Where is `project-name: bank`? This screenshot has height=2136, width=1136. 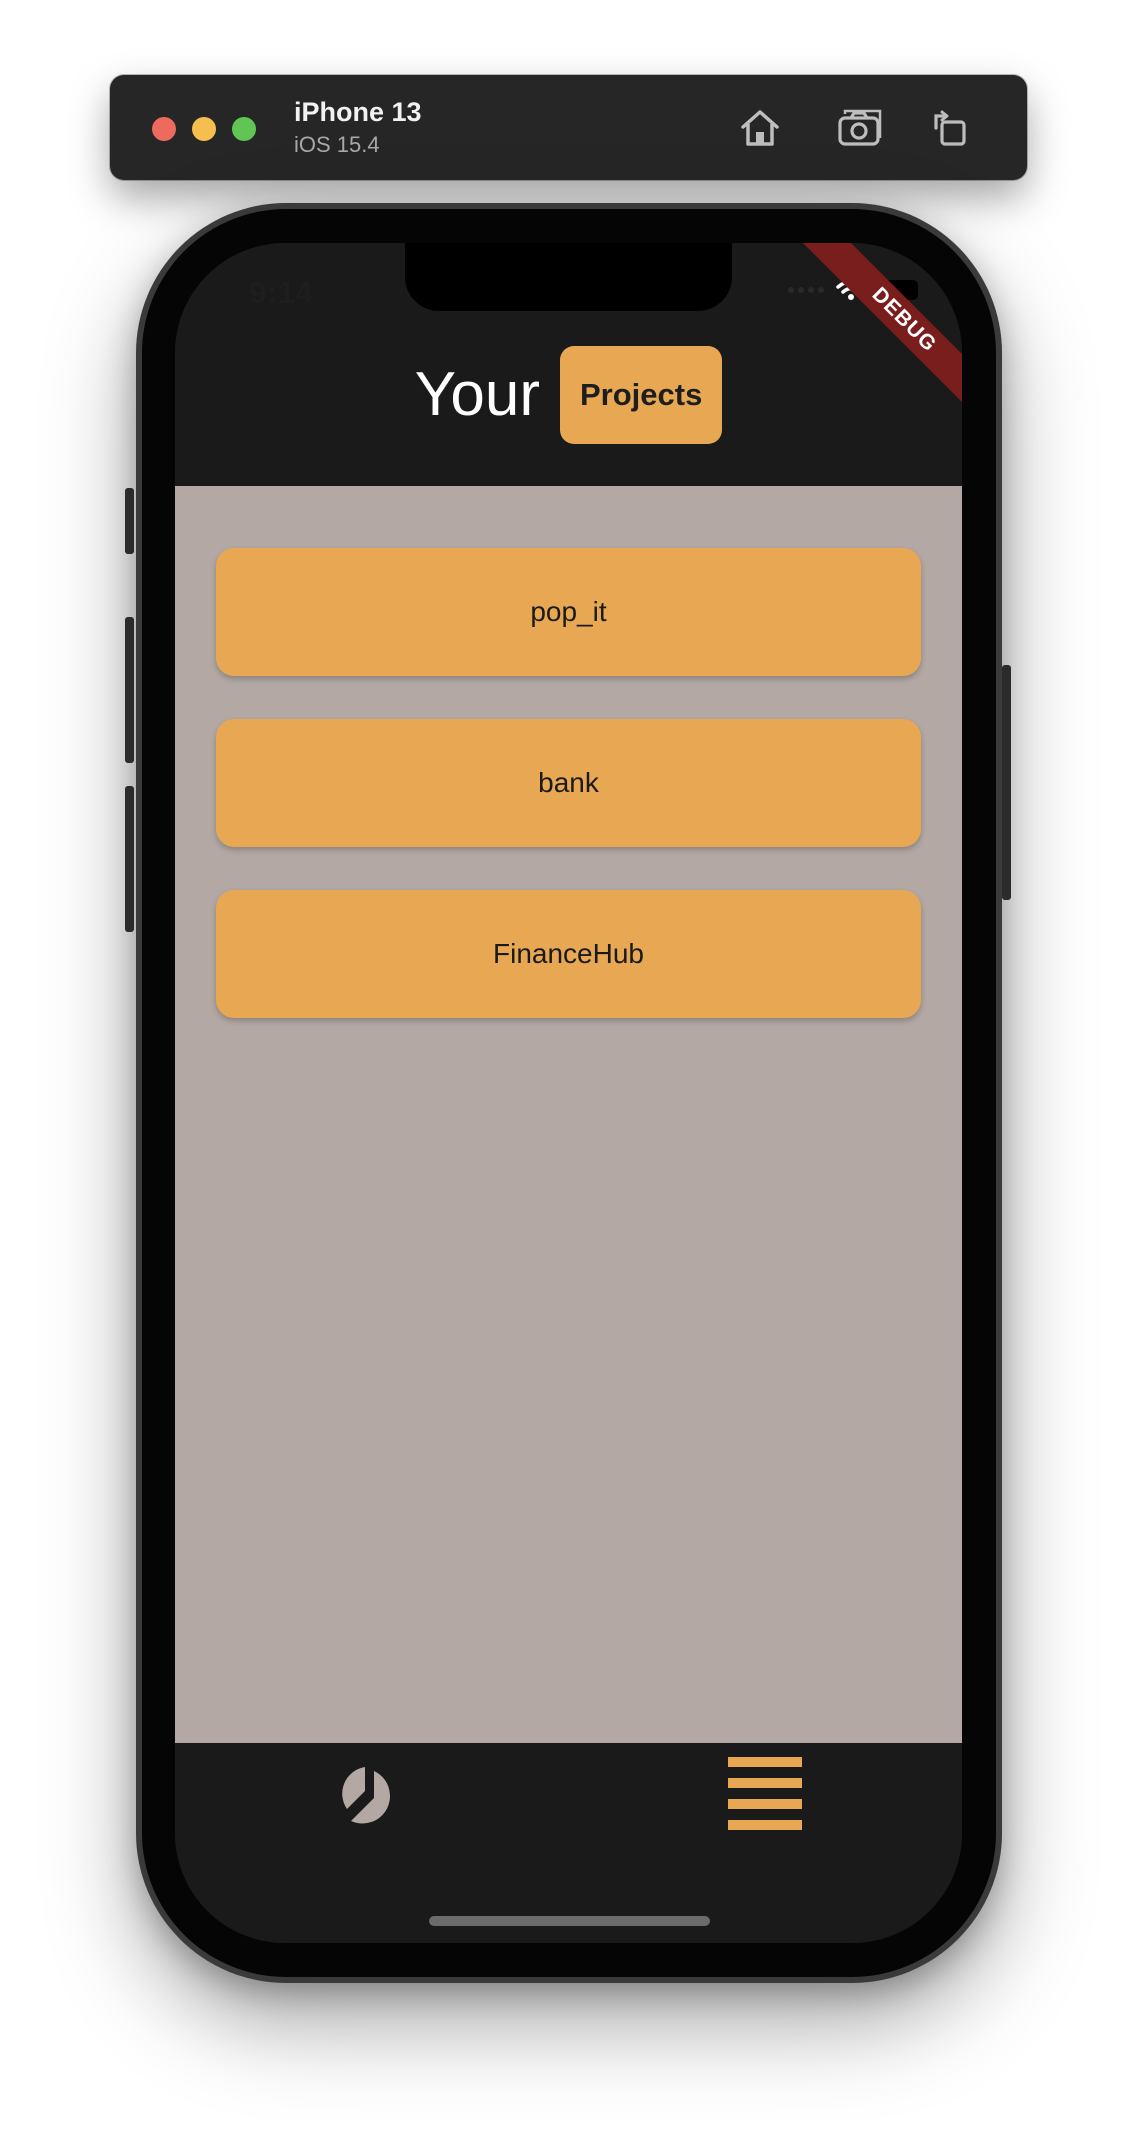
project-name: bank is located at coordinates (568, 782).